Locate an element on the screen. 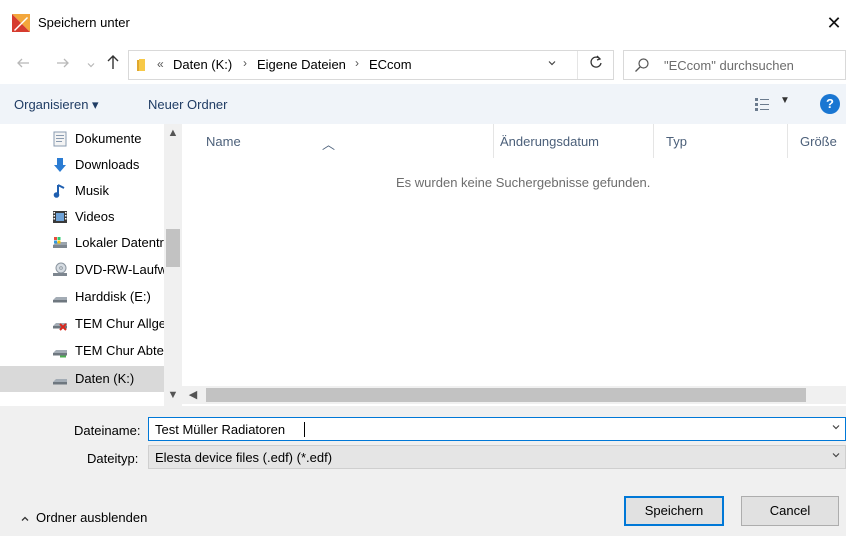 Image resolution: width=846 pixels, height=536 pixels. sidebar-item-harddisk-e: Harddisk (E:) is located at coordinates (82, 297).